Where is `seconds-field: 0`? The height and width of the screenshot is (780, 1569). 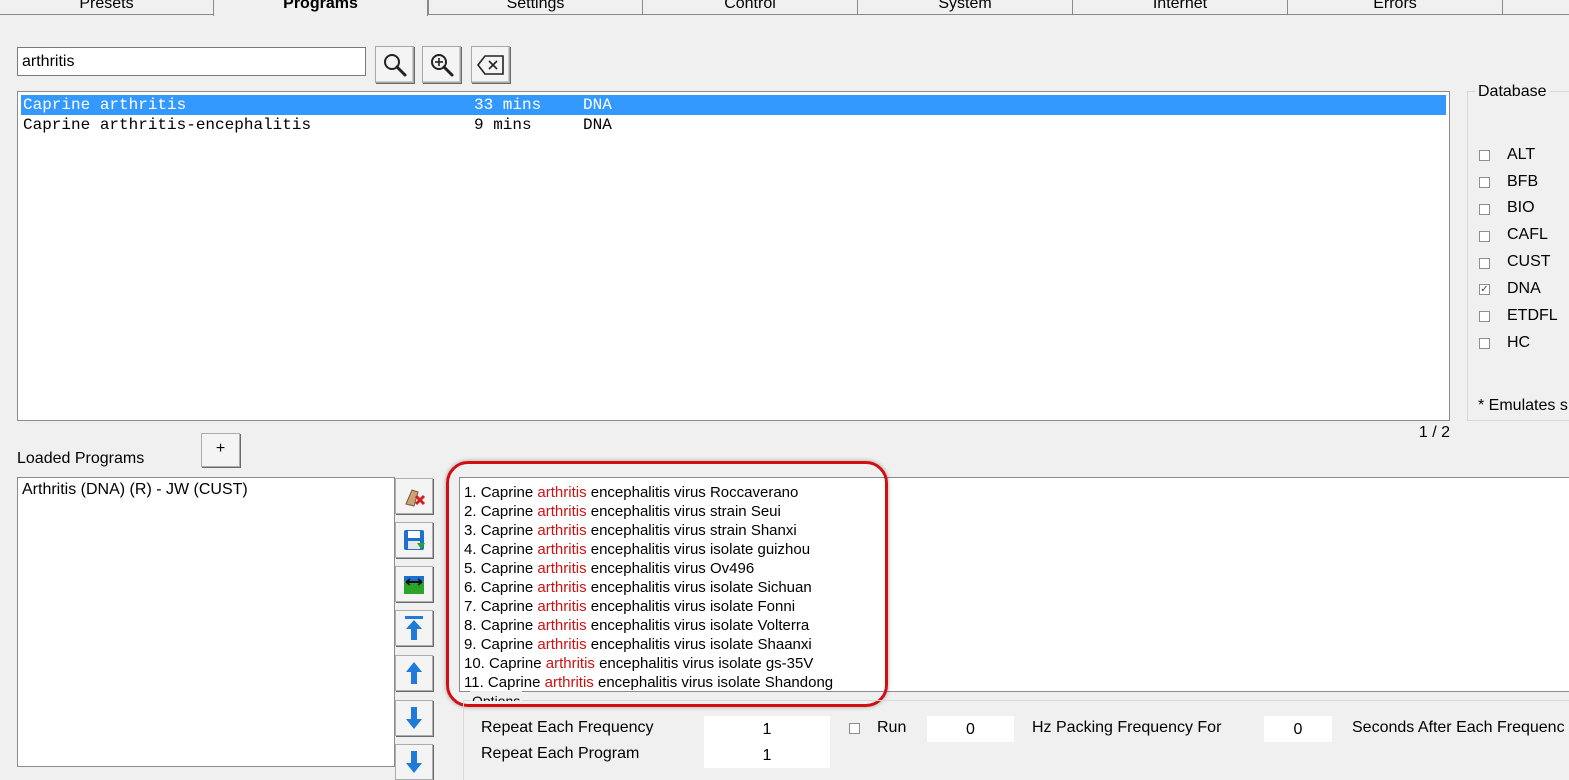
seconds-field: 0 is located at coordinates (1298, 729).